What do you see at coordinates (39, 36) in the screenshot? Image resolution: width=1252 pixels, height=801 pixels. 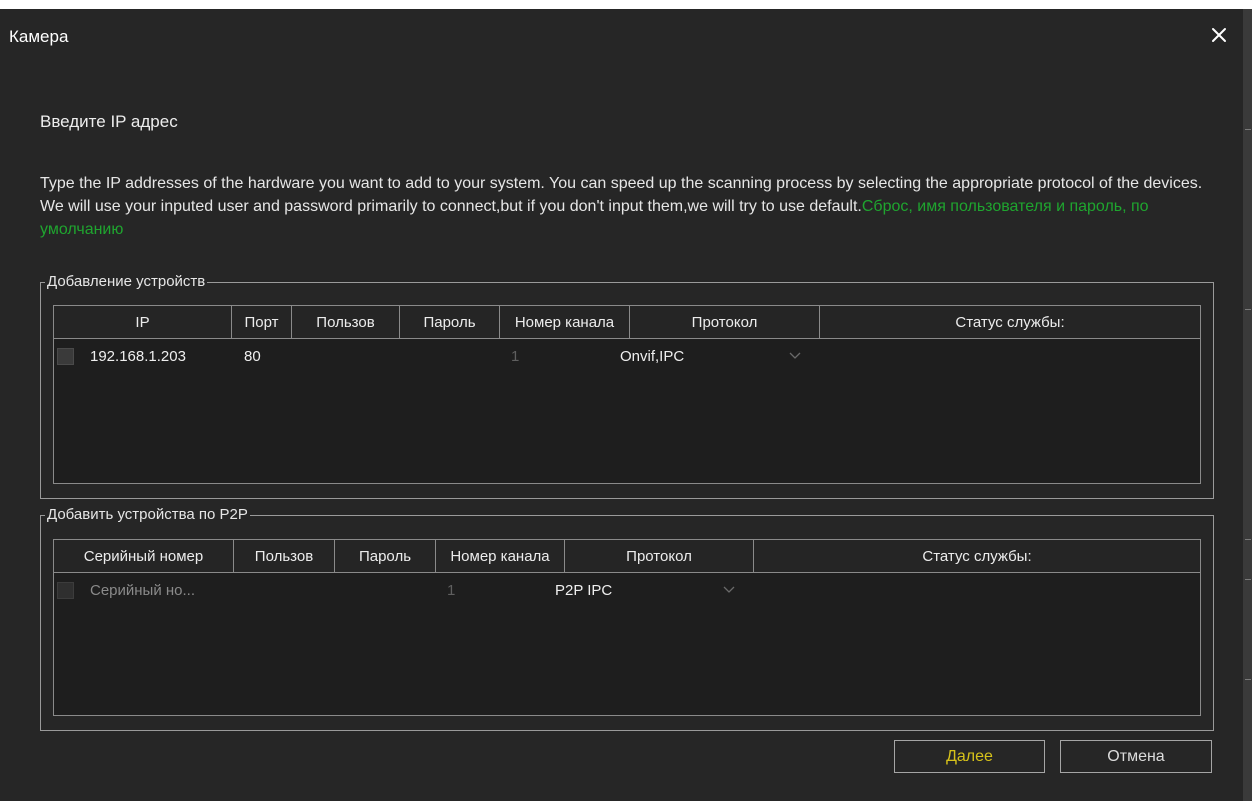 I see `dialog-title: Камера` at bounding box center [39, 36].